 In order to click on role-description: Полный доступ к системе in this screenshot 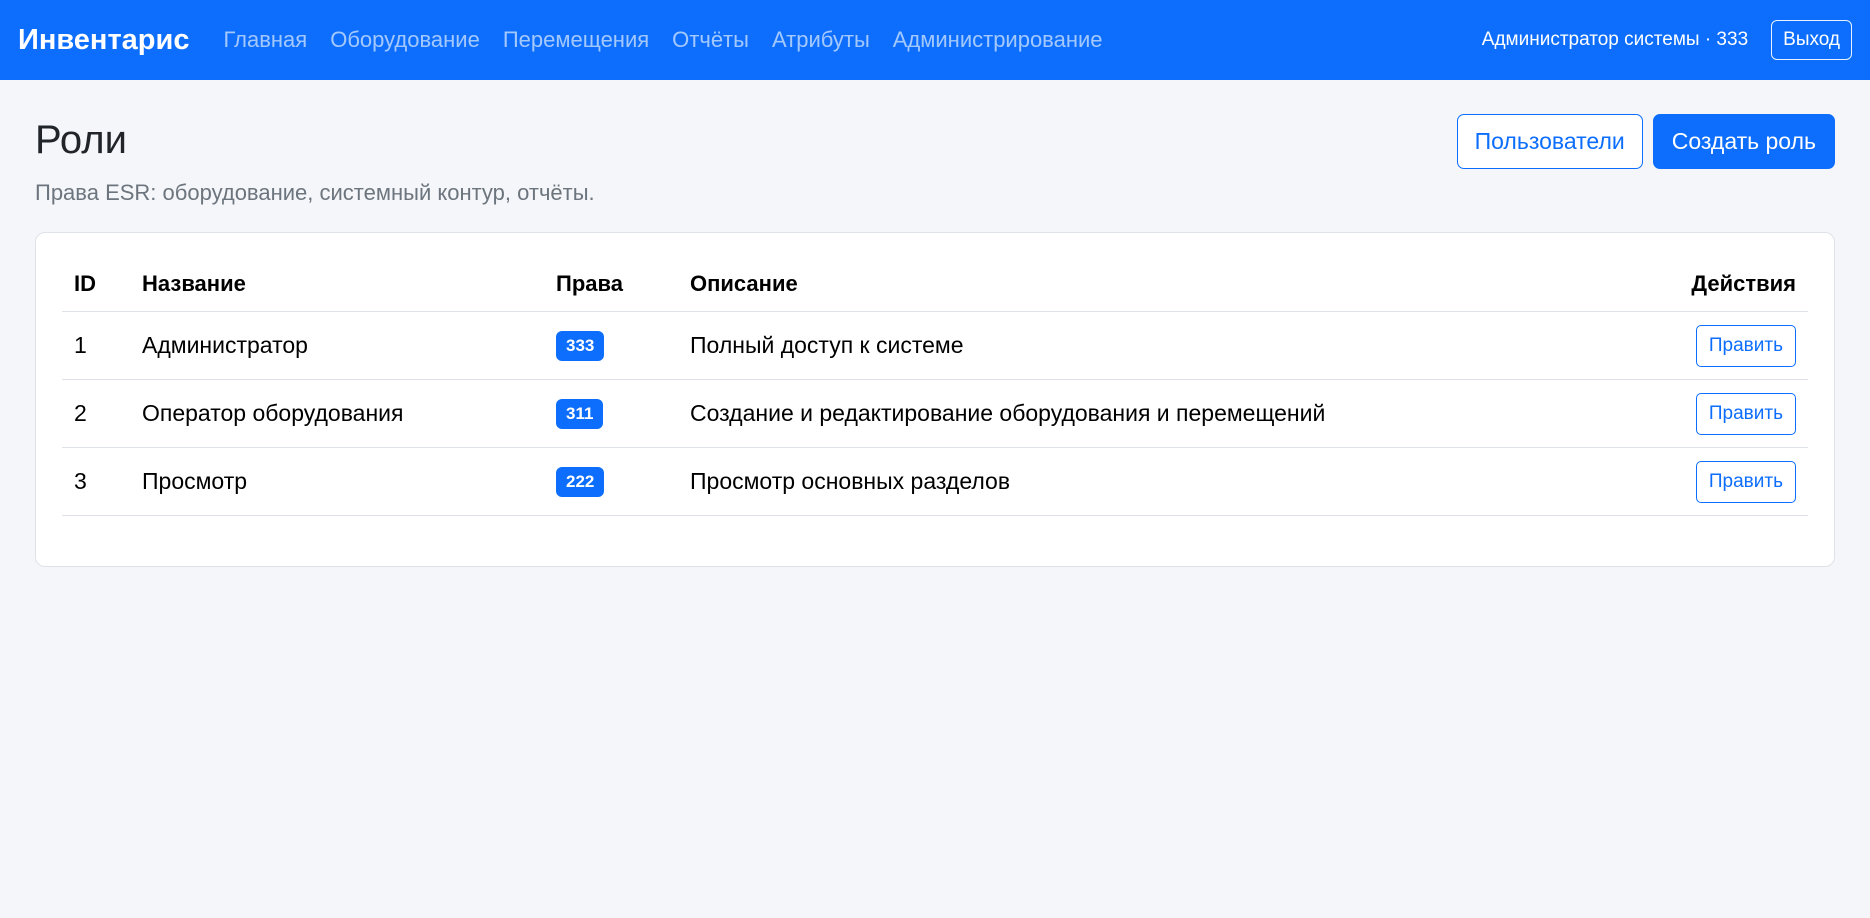, I will do `click(1151, 345)`.